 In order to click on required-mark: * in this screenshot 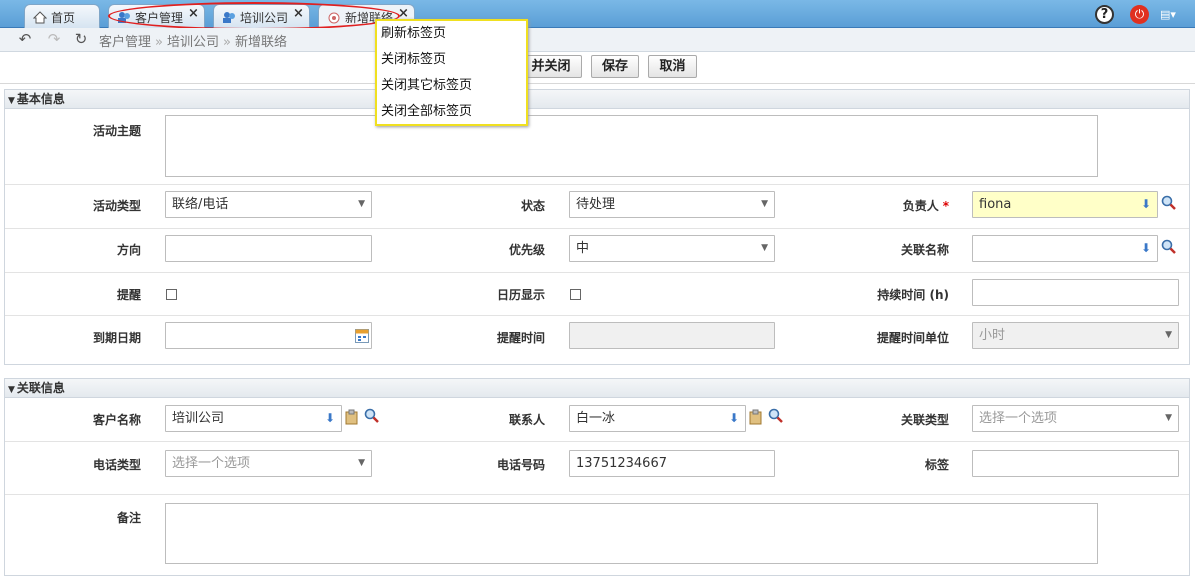, I will do `click(945, 206)`.